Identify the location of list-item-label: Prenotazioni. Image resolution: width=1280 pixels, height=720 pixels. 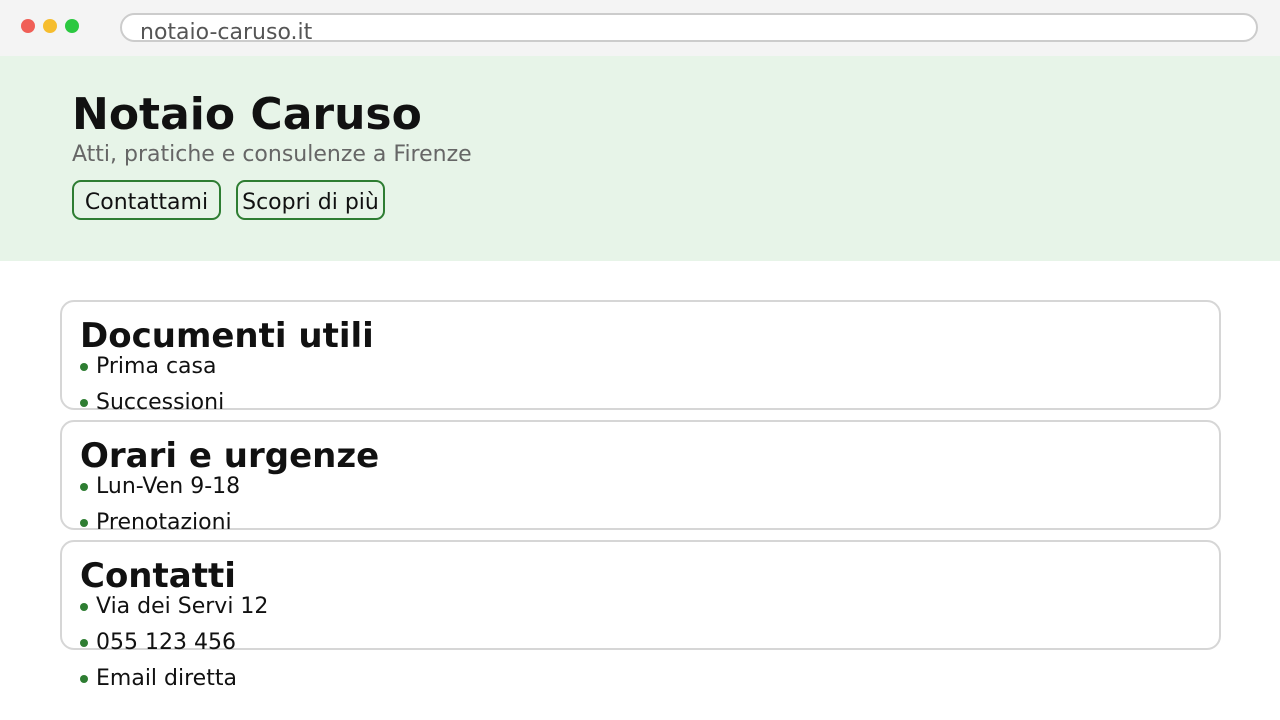
(164, 522).